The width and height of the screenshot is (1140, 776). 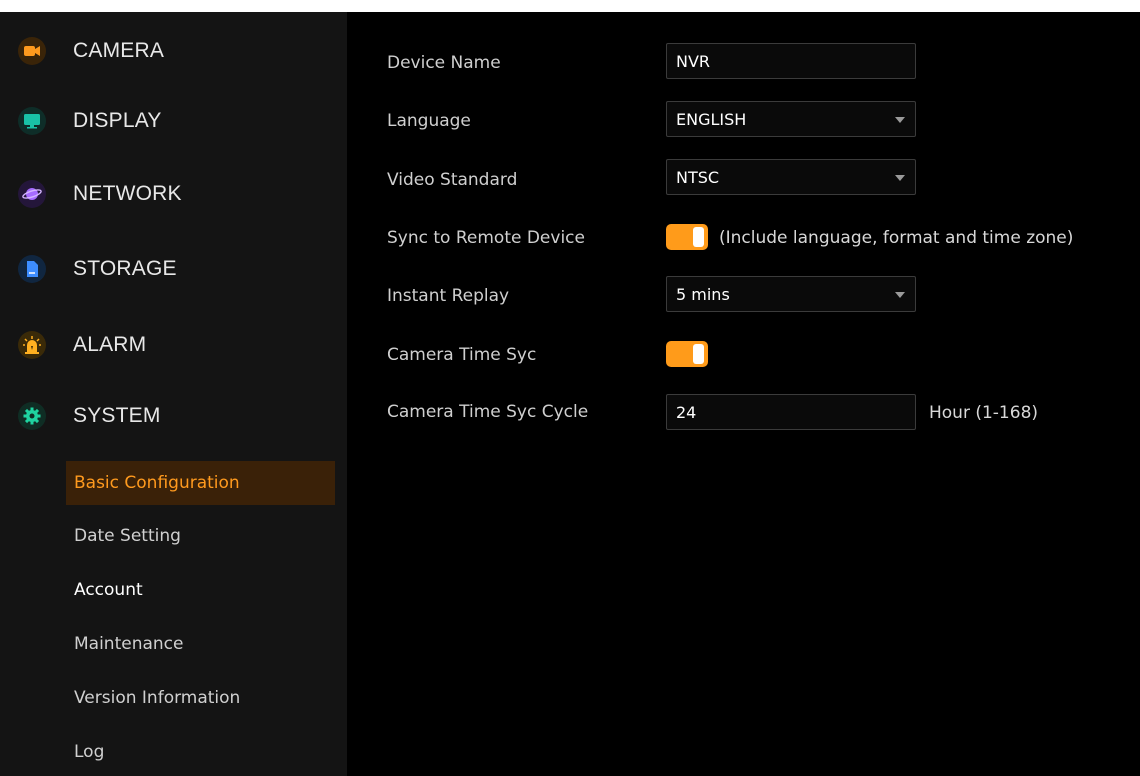 What do you see at coordinates (173, 416) in the screenshot?
I see `menu-system: SYSTEM` at bounding box center [173, 416].